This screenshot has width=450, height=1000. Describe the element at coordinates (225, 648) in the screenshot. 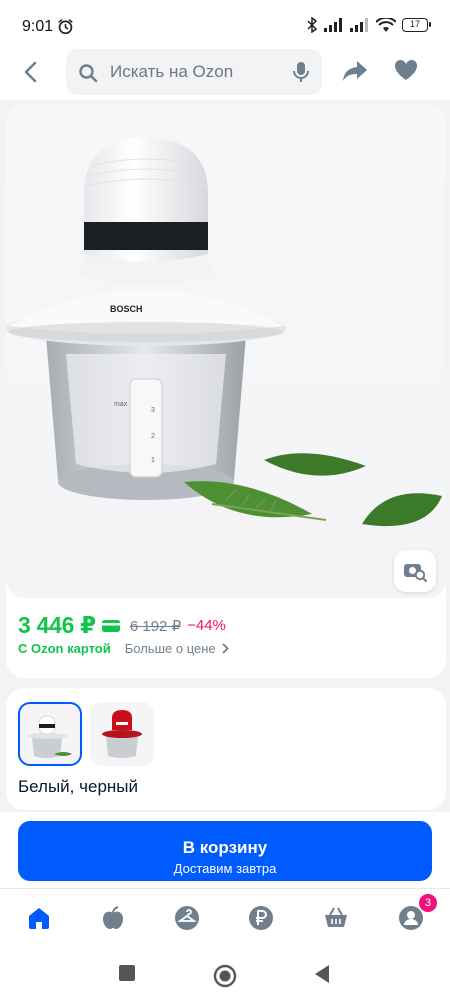

I see `chevron-right-icon` at that location.